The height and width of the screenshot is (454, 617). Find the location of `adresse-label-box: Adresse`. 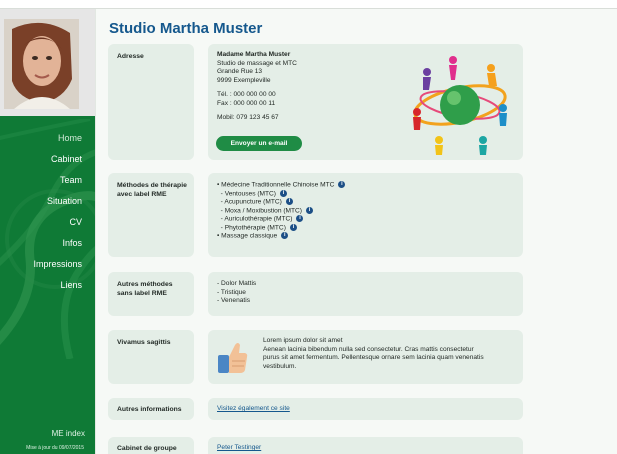

adresse-label-box: Adresse is located at coordinates (151, 102).